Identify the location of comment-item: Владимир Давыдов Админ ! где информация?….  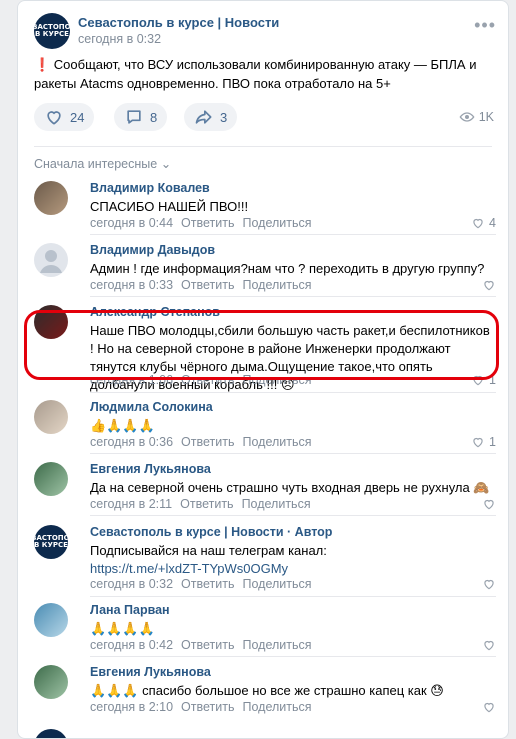
(265, 270).